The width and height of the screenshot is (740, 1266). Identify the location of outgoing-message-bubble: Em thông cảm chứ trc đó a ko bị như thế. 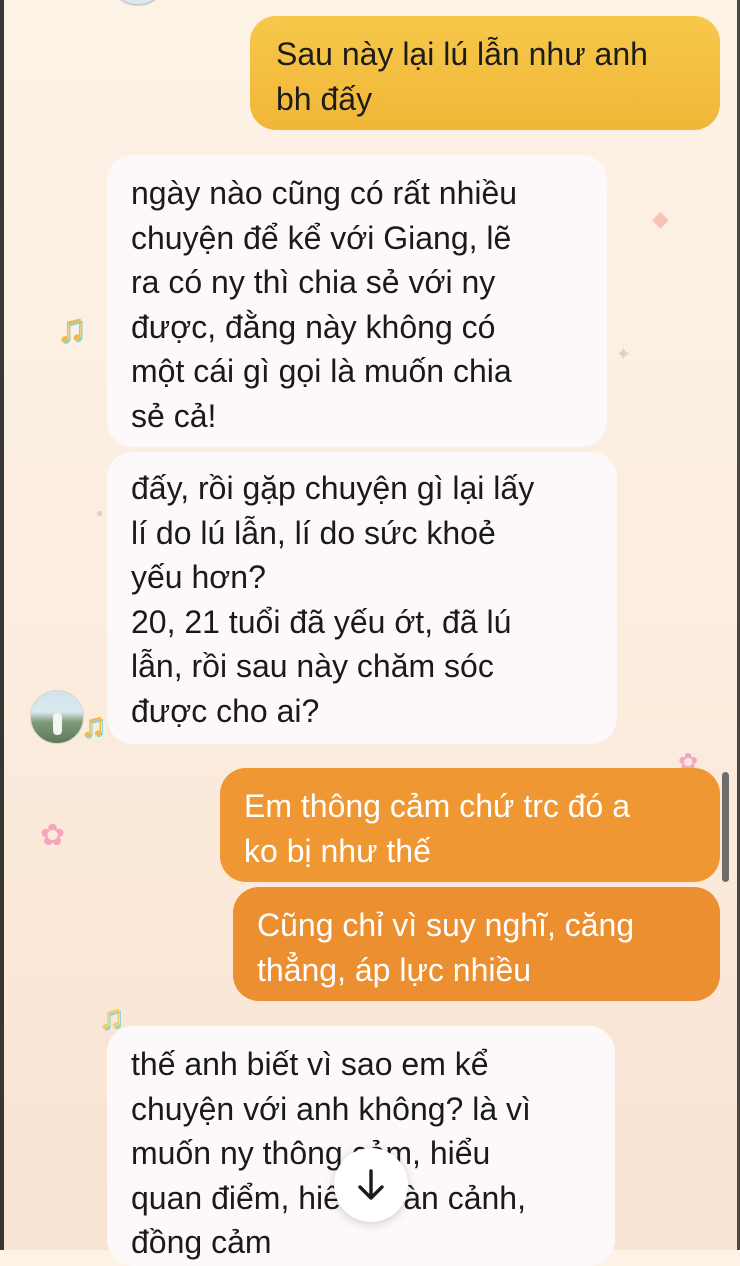
(470, 825).